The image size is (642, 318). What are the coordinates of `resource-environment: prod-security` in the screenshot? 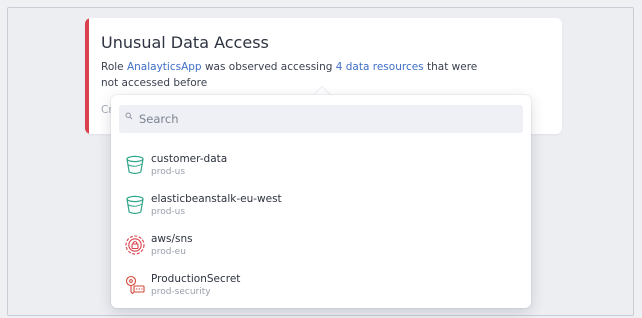 It's located at (181, 292).